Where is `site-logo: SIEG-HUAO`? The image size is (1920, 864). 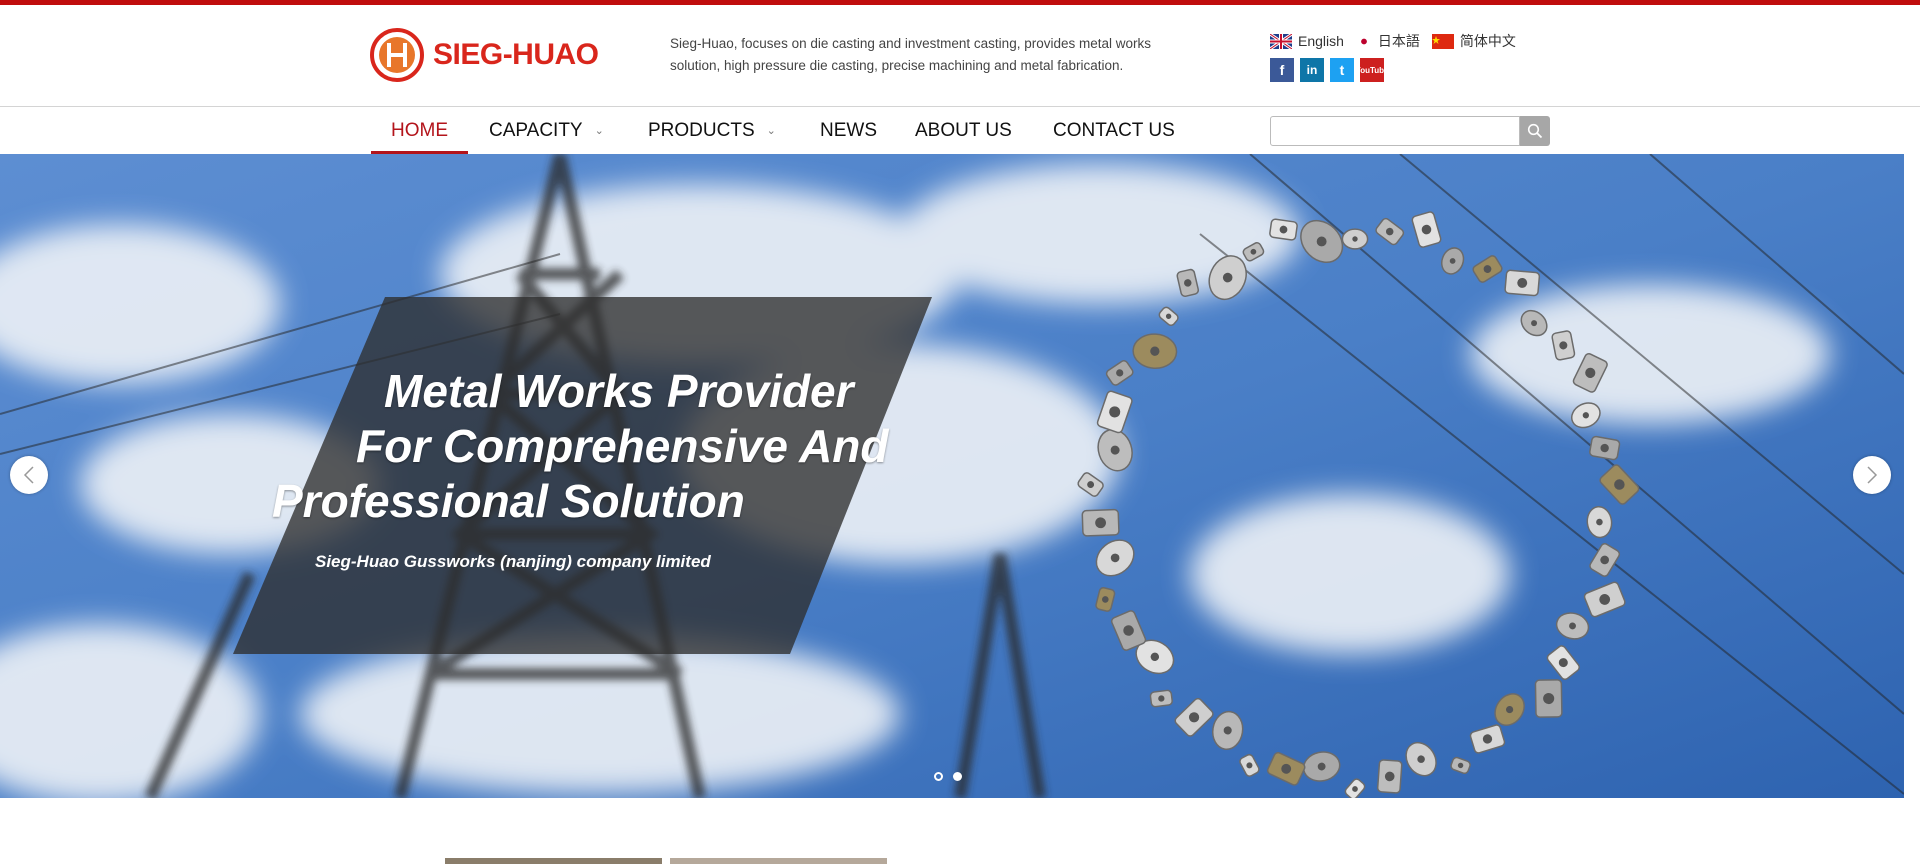 site-logo: SIEG-HUAO is located at coordinates (484, 55).